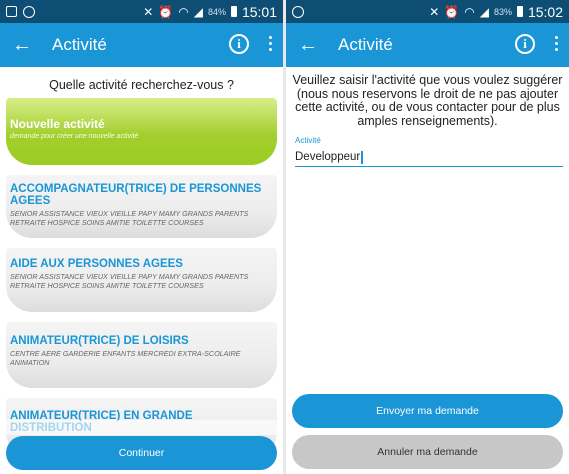 Image resolution: width=569 pixels, height=474 pixels. Describe the element at coordinates (57, 124) in the screenshot. I see `card-title: Nouvelle activité` at that location.